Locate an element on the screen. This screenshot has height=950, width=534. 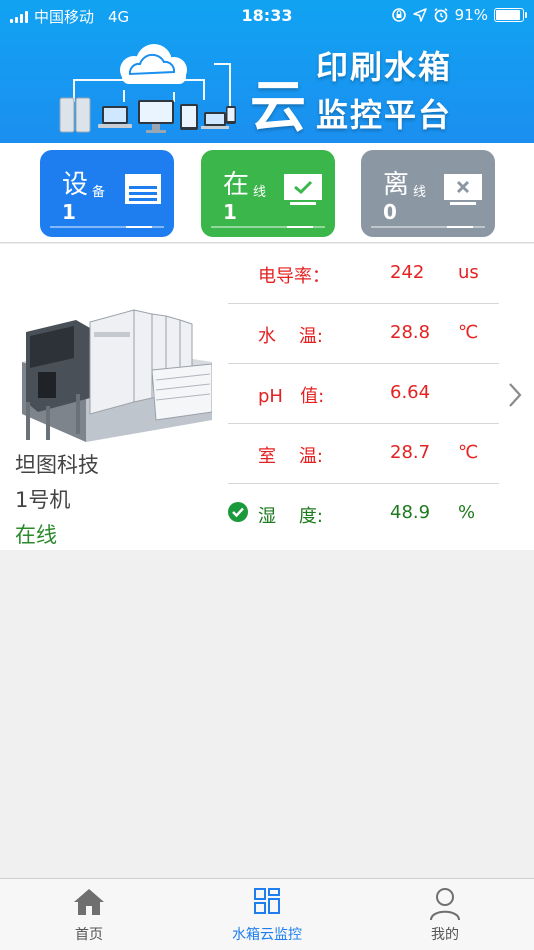
device-count: 1 is located at coordinates (69, 212).